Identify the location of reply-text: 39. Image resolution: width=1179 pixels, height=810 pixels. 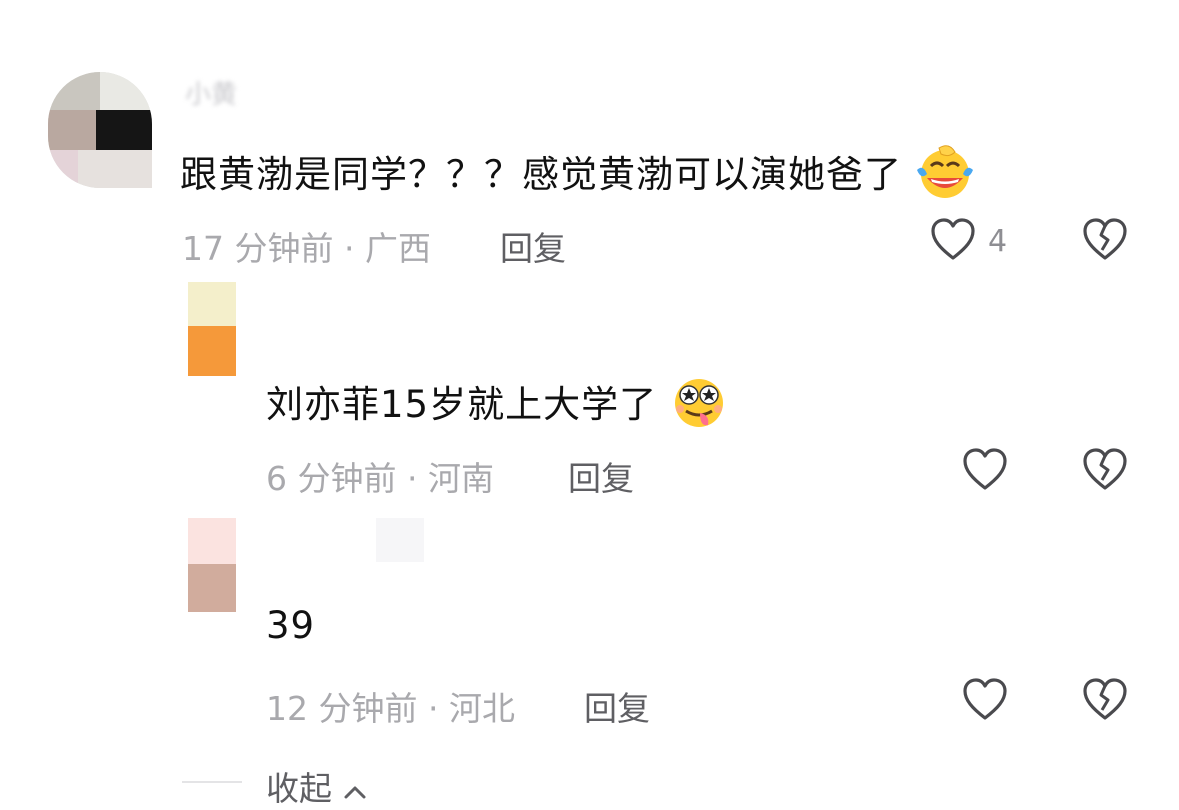
(291, 625).